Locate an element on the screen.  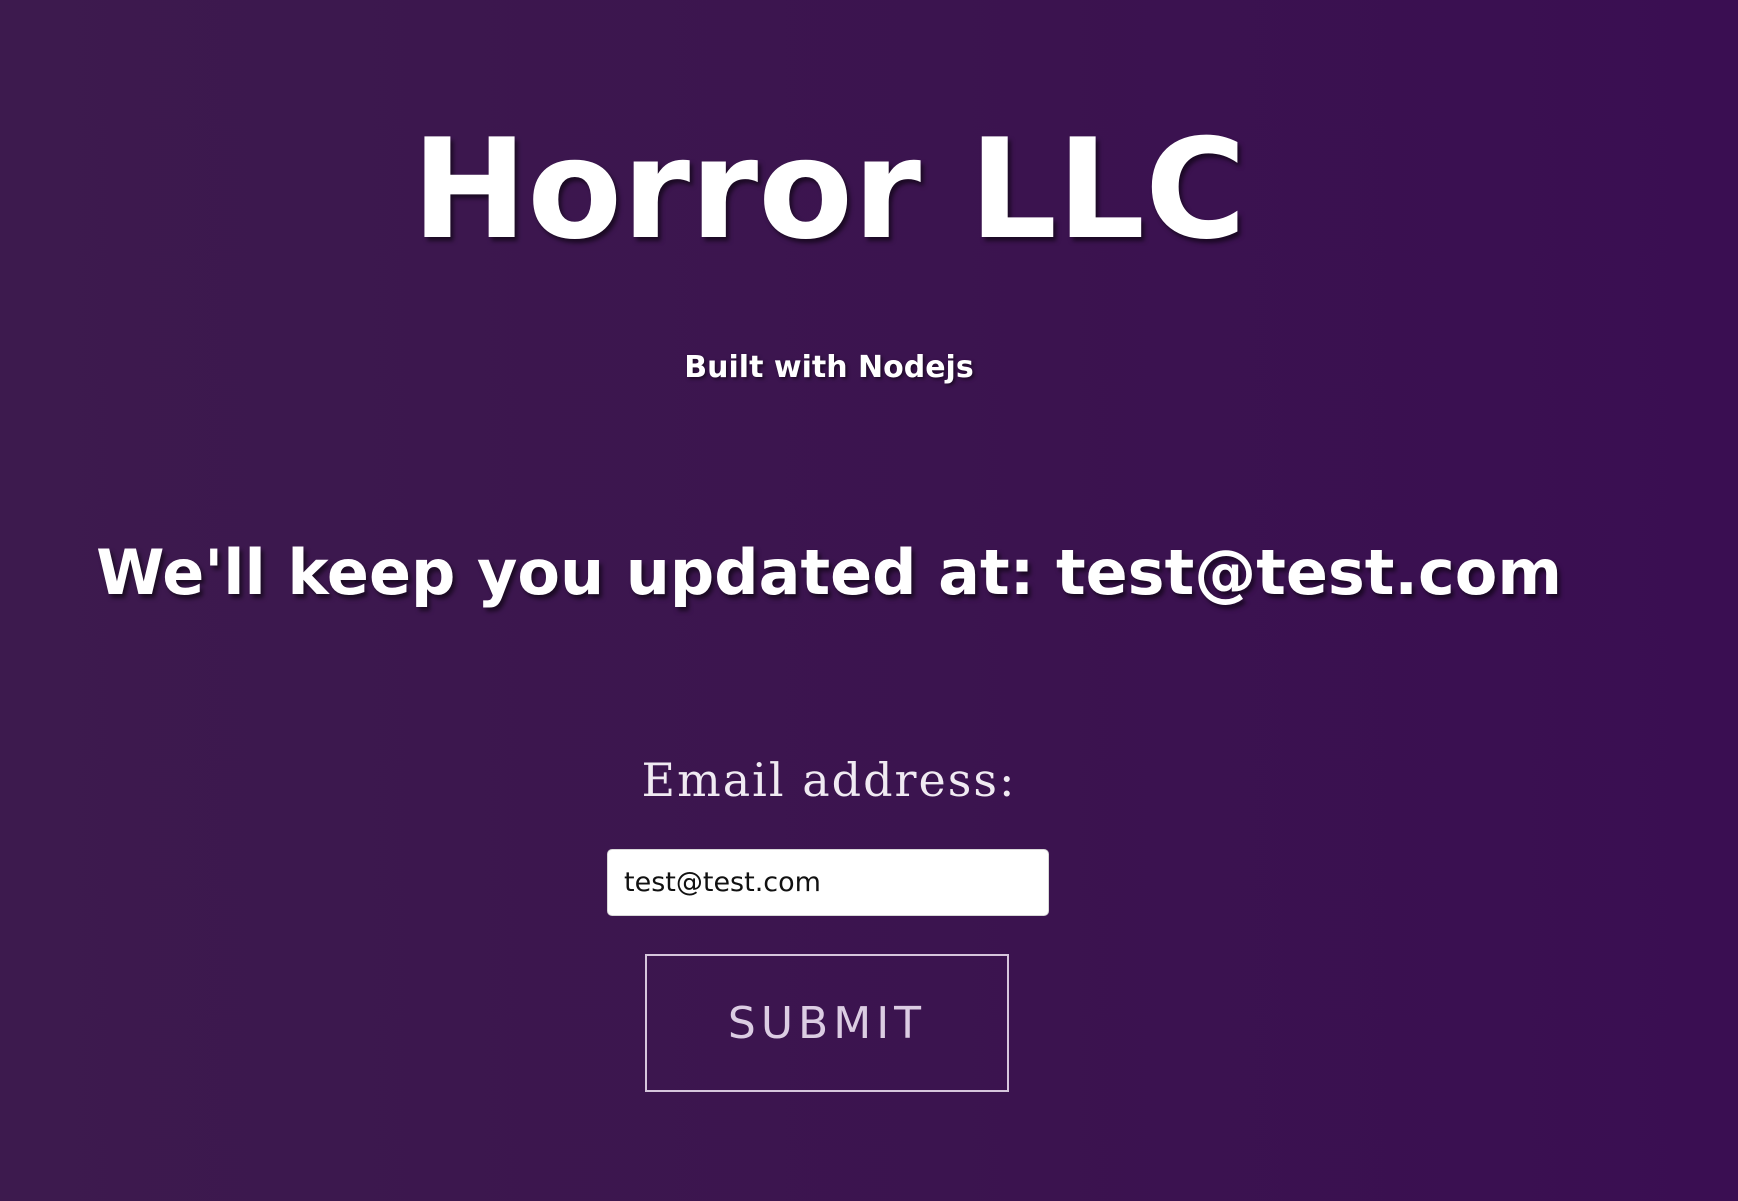
update-message: We'll keep you updated at: test@test.com is located at coordinates (829, 572).